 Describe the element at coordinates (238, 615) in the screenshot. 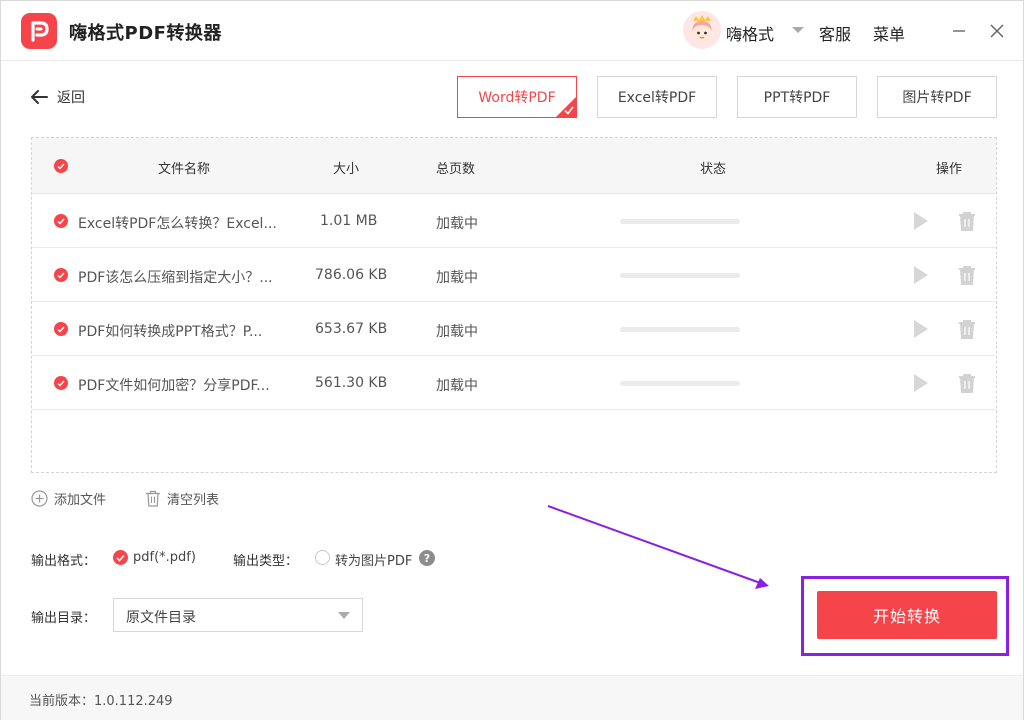

I see `output-dir-select: 原文件目录` at that location.